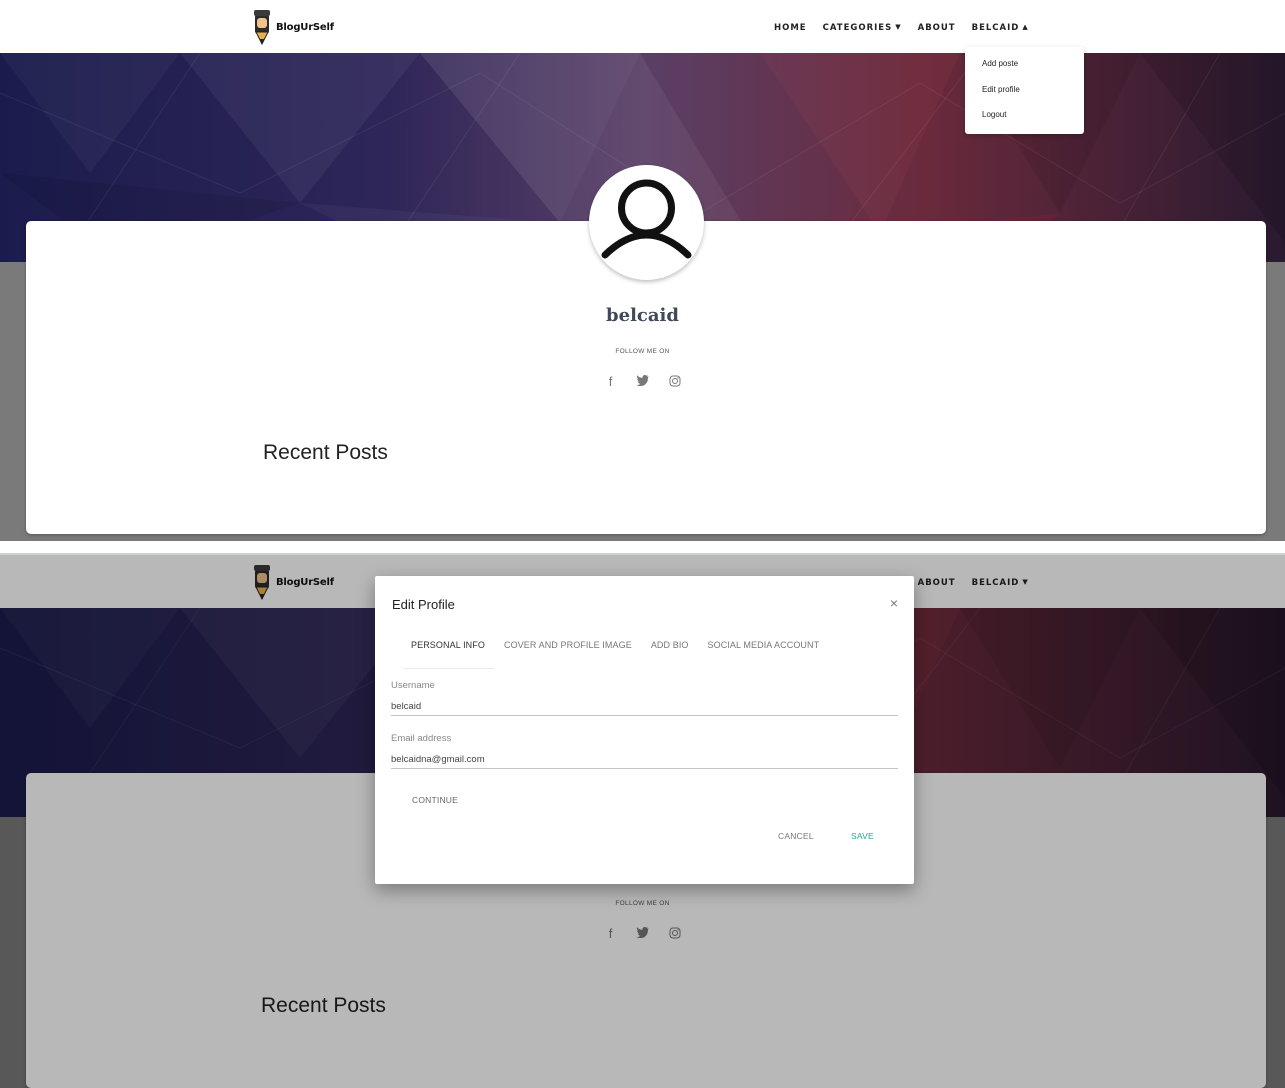 This screenshot has width=1285, height=1088. I want to click on social-links: f, so click(642, 382).